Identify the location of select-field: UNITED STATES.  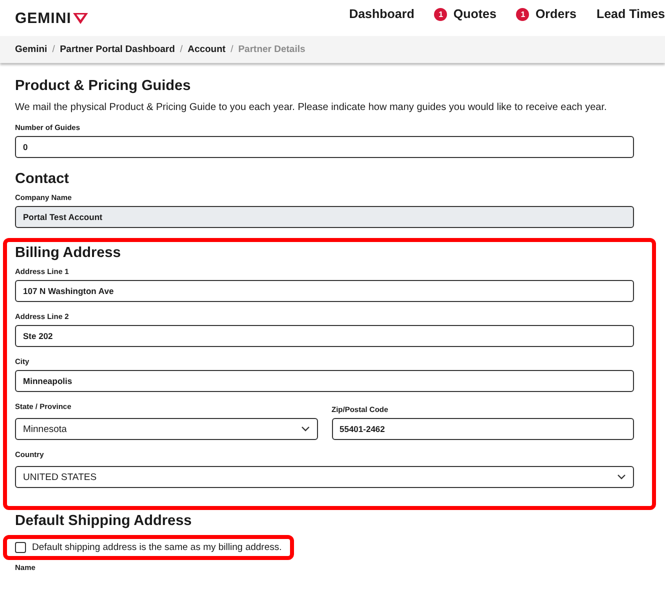
(324, 477).